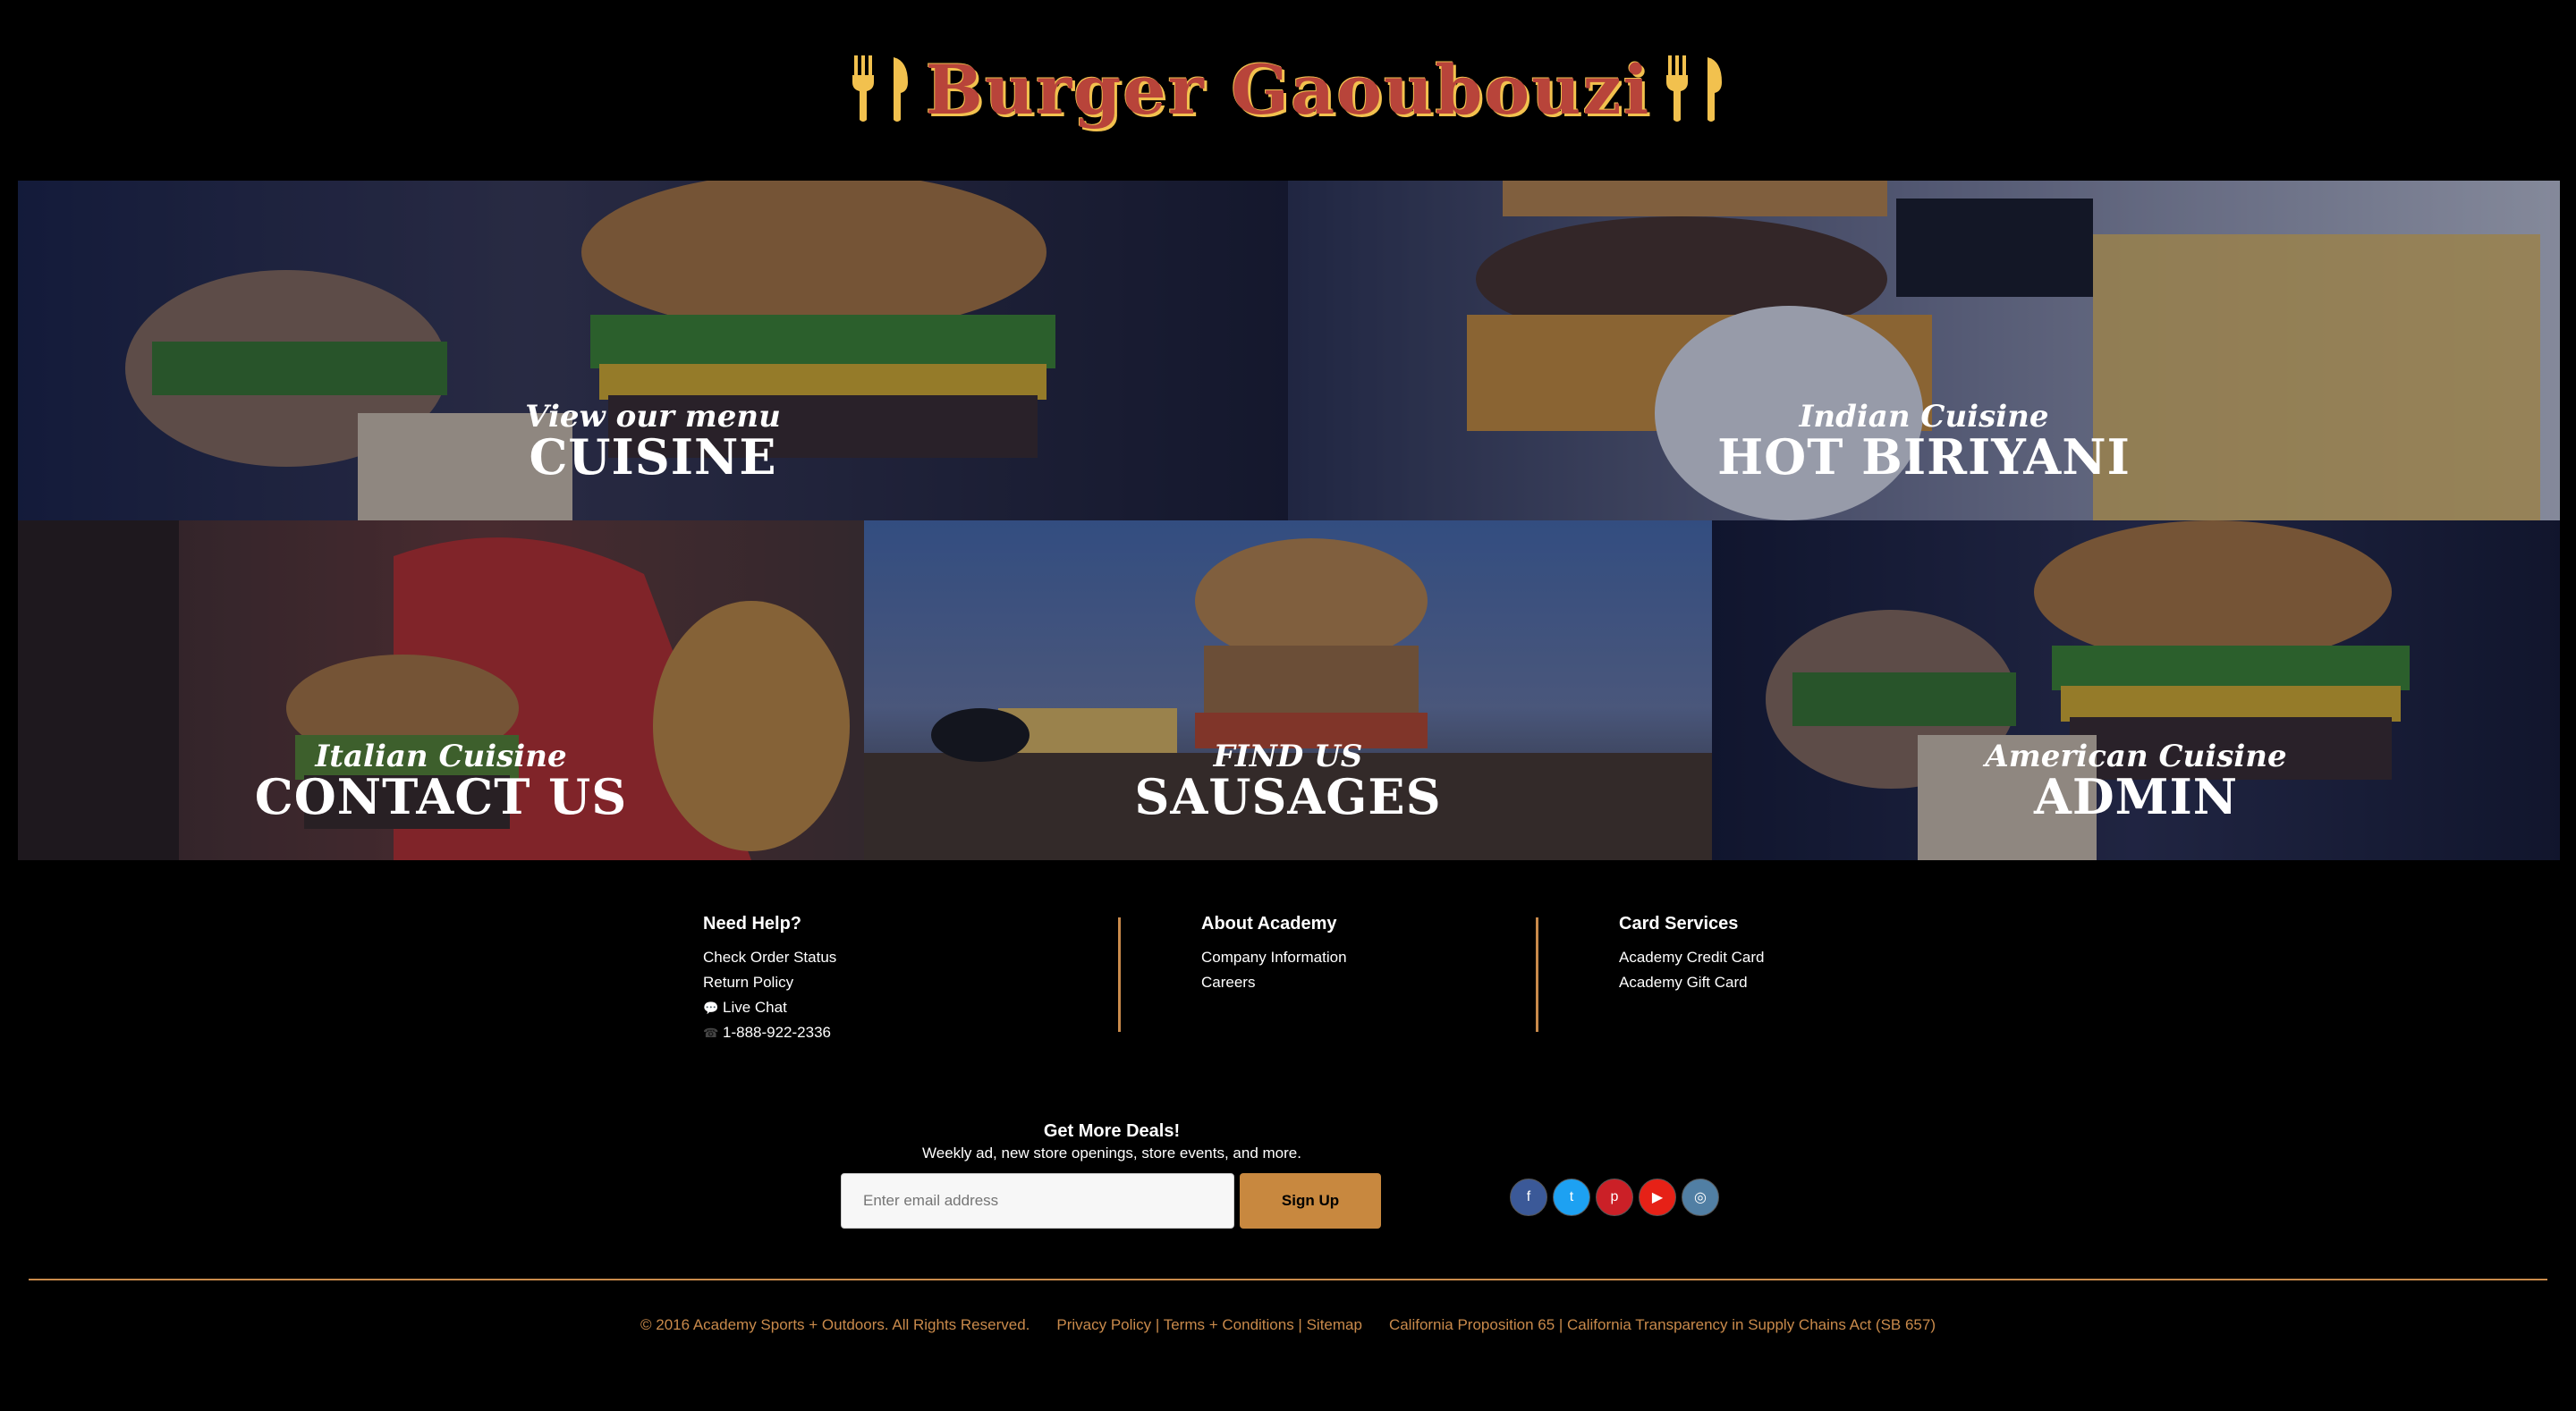  I want to click on link-phone: ☎ 1-888-922-2336, so click(910, 1032).